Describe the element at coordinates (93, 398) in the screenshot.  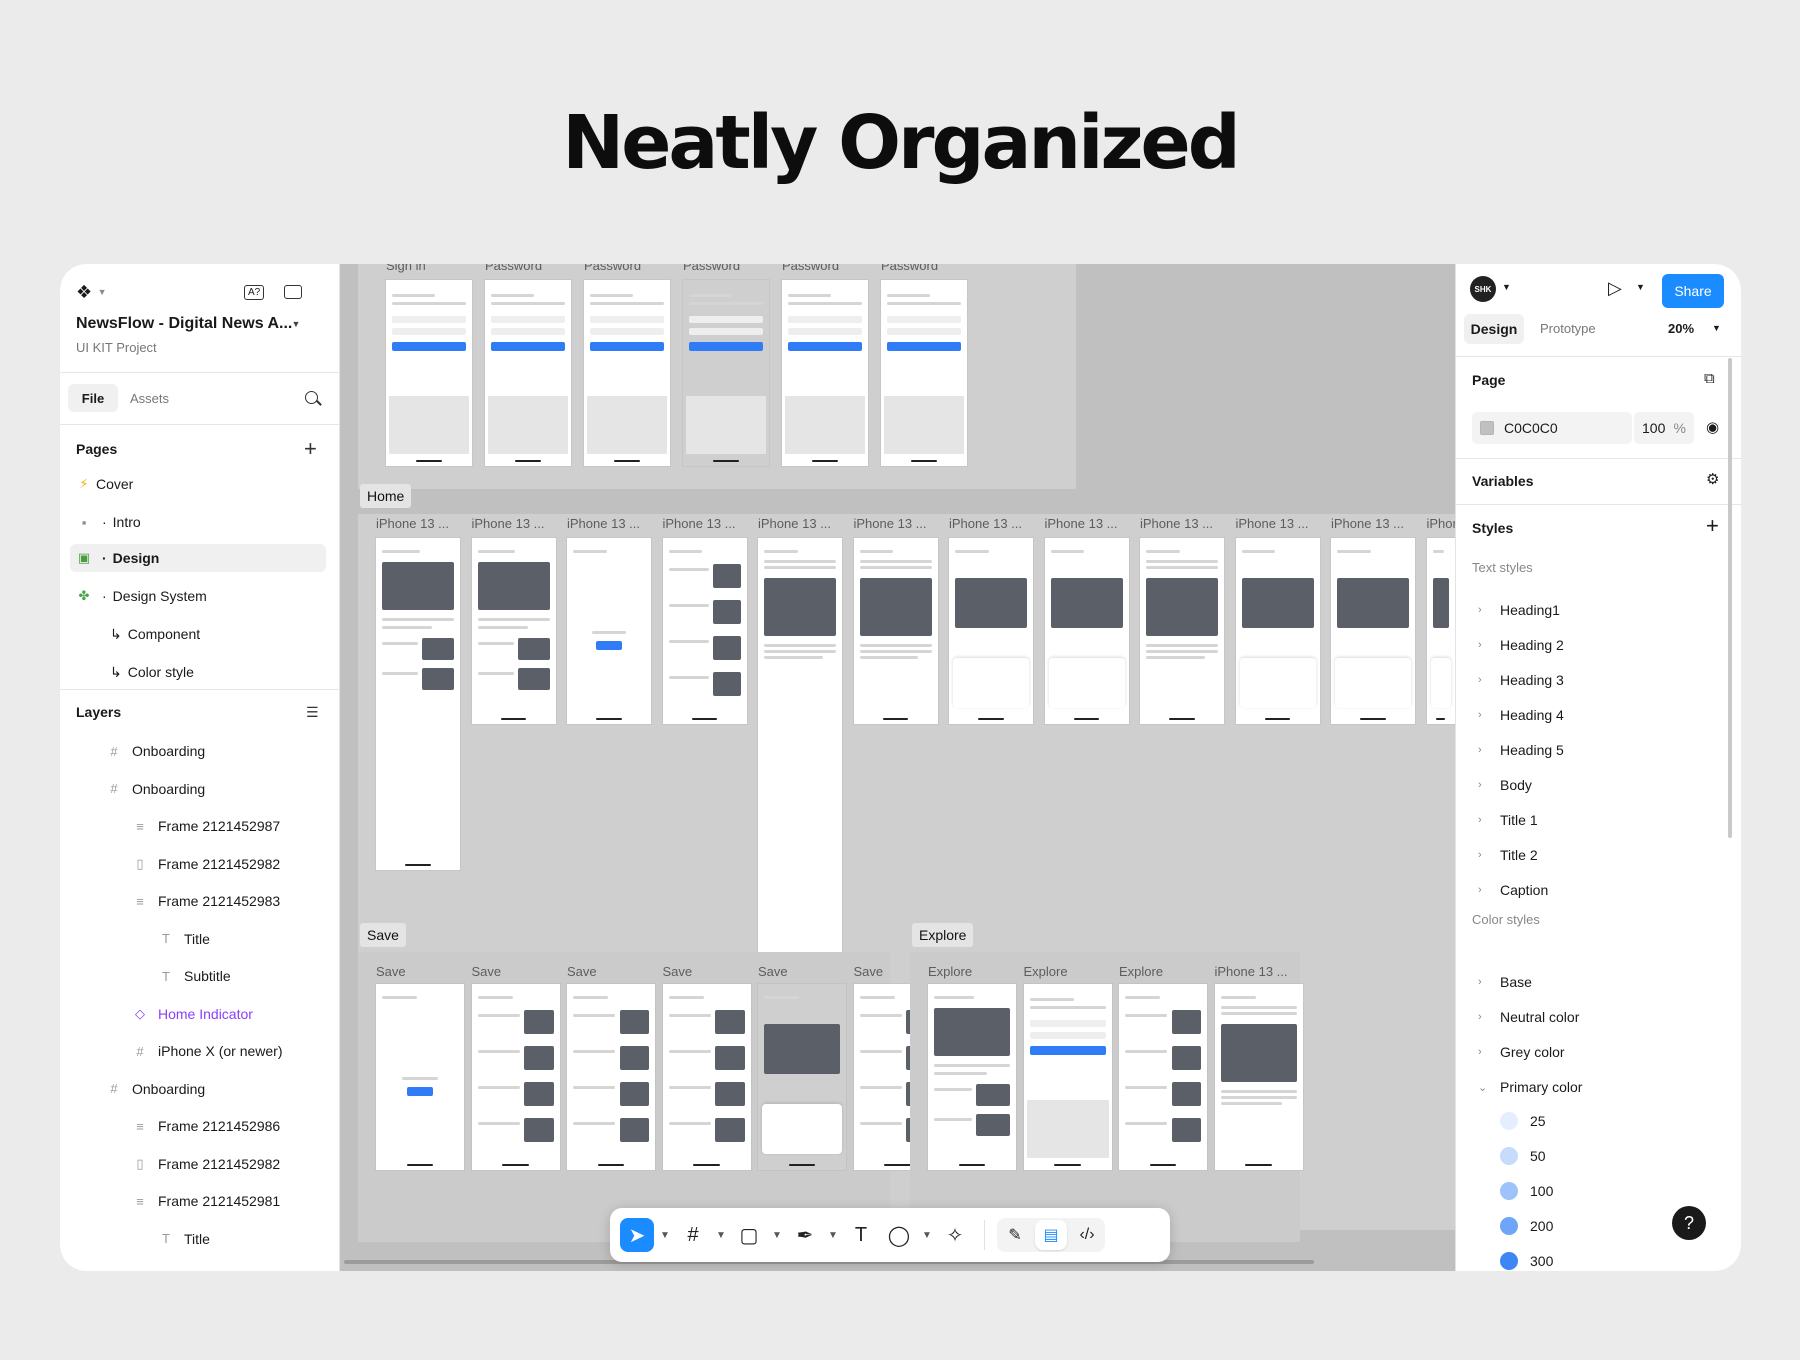
I see `tab-file: File` at that location.